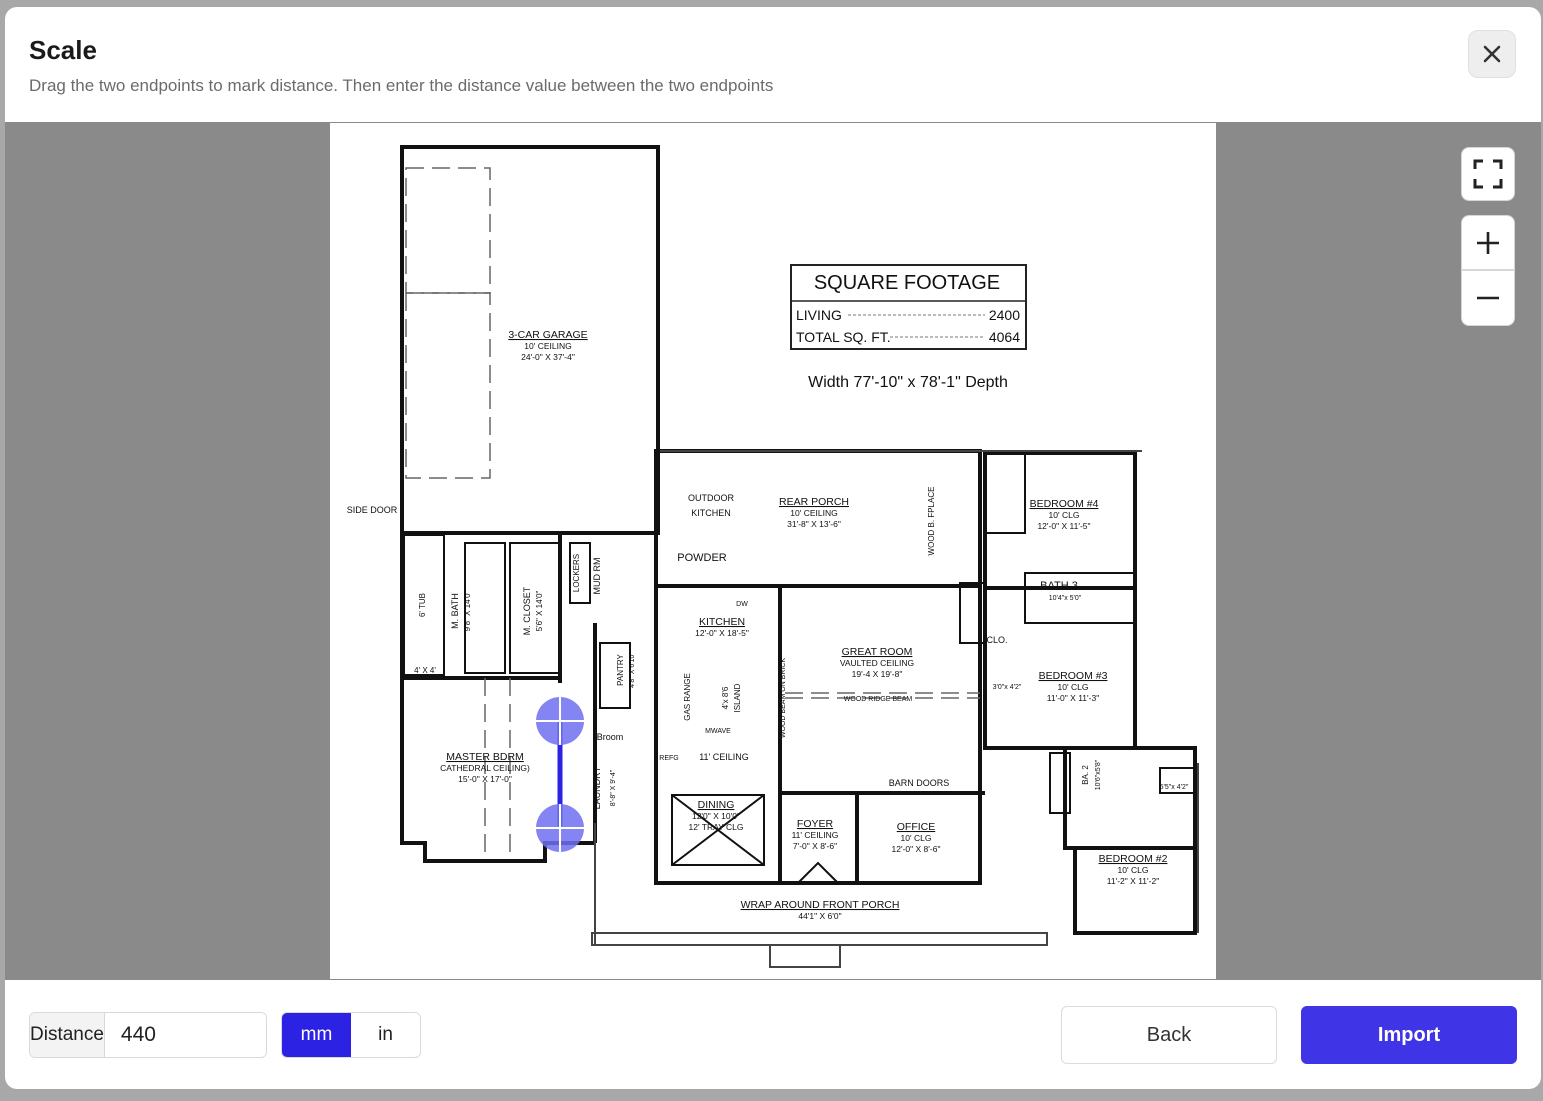 This screenshot has height=1101, width=1543. What do you see at coordinates (722, 622) in the screenshot?
I see `room-label-name: KITCHEN` at bounding box center [722, 622].